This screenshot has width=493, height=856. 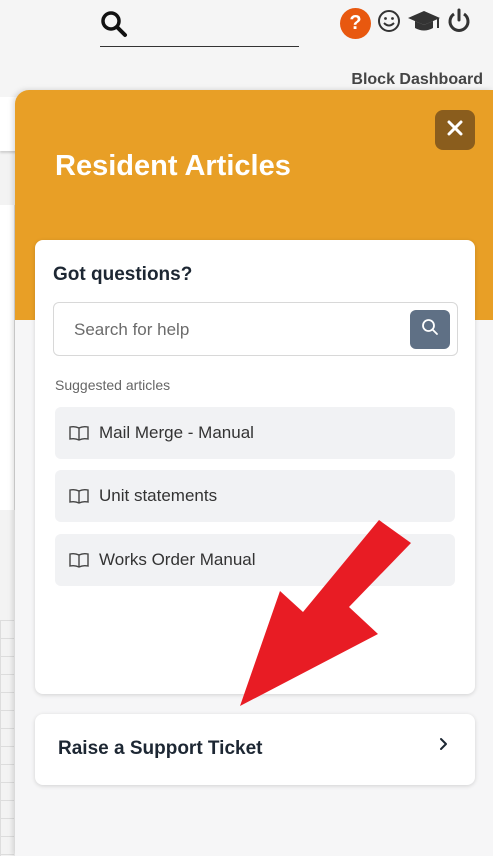 What do you see at coordinates (255, 433) in the screenshot?
I see `article-item: Mail Merge - Manual` at bounding box center [255, 433].